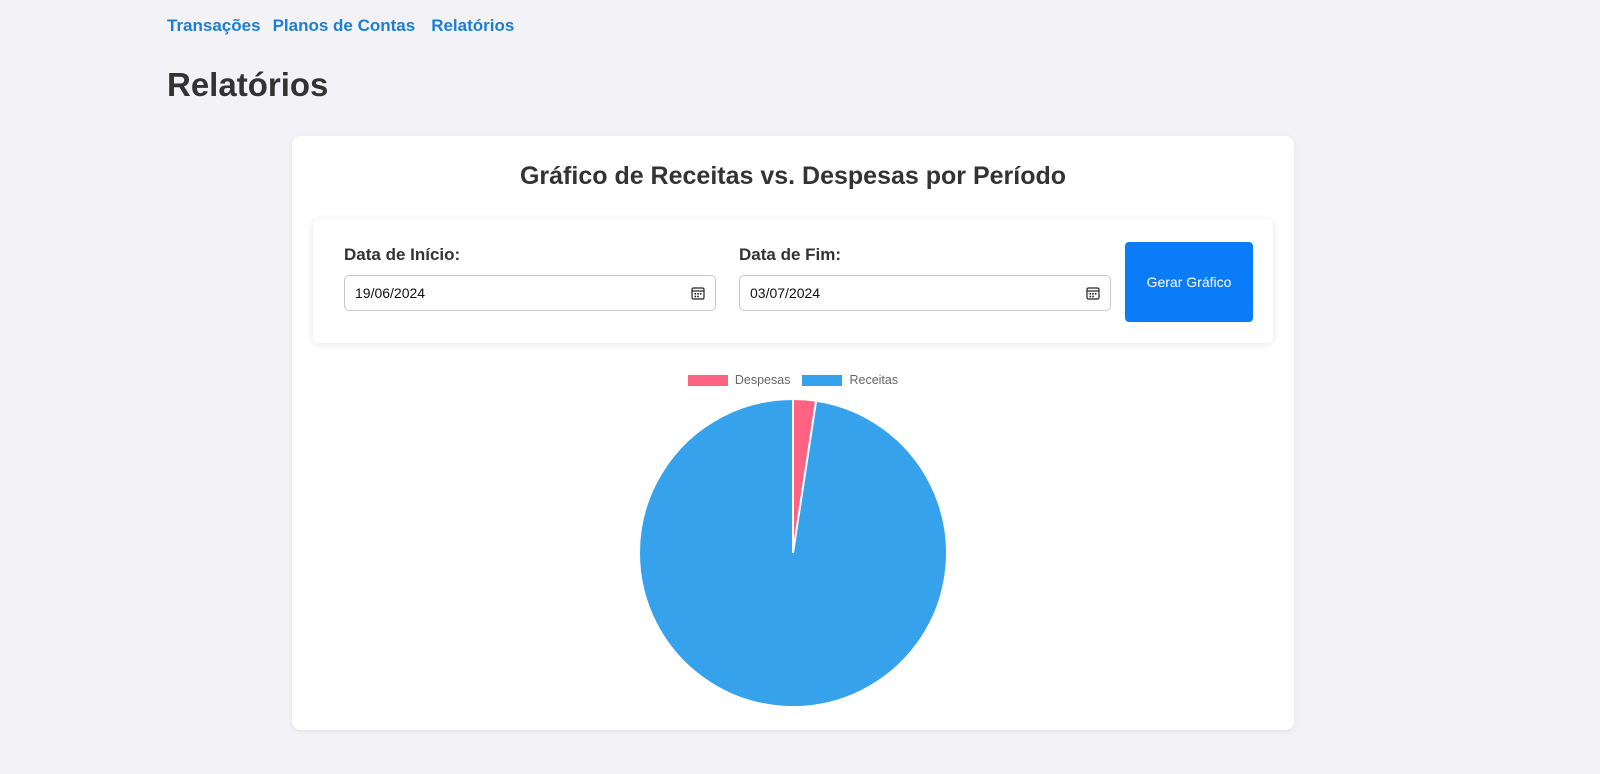 This screenshot has height=774, width=1600. I want to click on nav-link-planos-de-contas: Planos de Contas, so click(344, 26).